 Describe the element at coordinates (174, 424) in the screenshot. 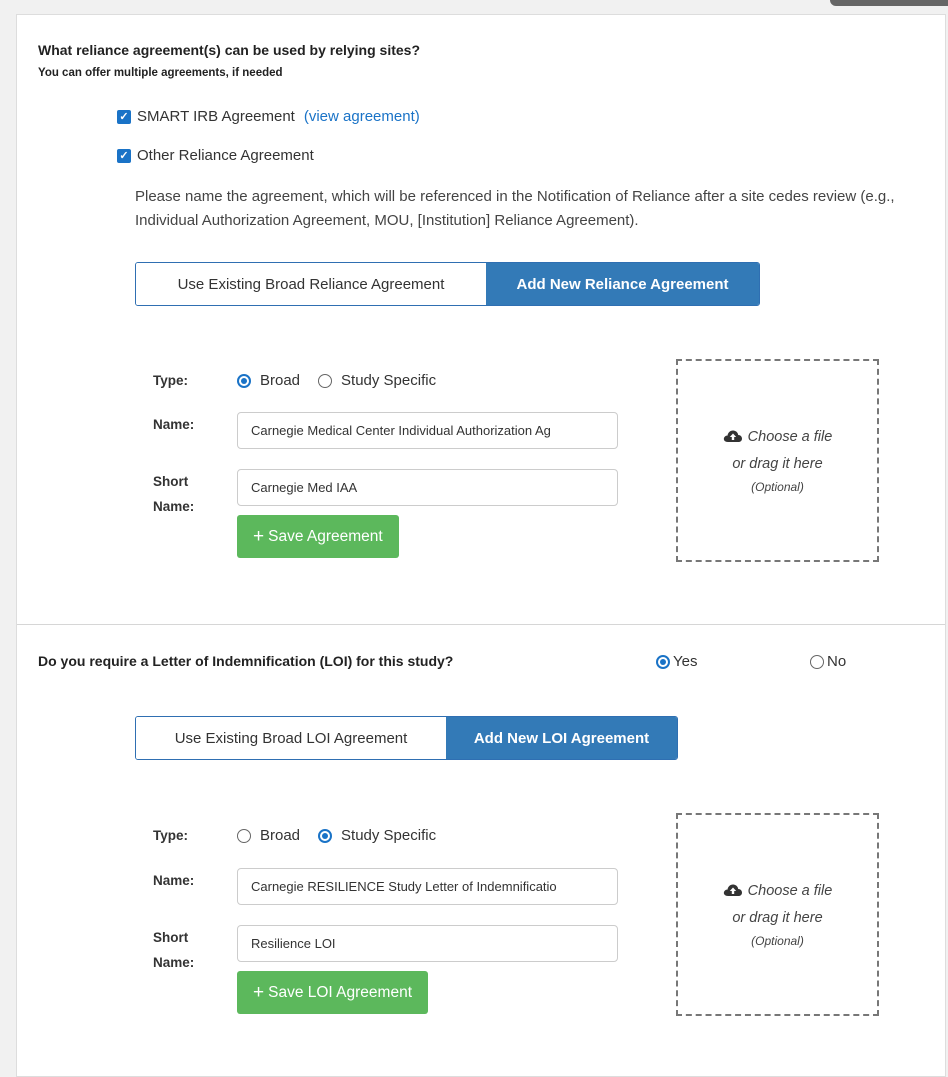

I see `reliance-name-label: Name:` at that location.